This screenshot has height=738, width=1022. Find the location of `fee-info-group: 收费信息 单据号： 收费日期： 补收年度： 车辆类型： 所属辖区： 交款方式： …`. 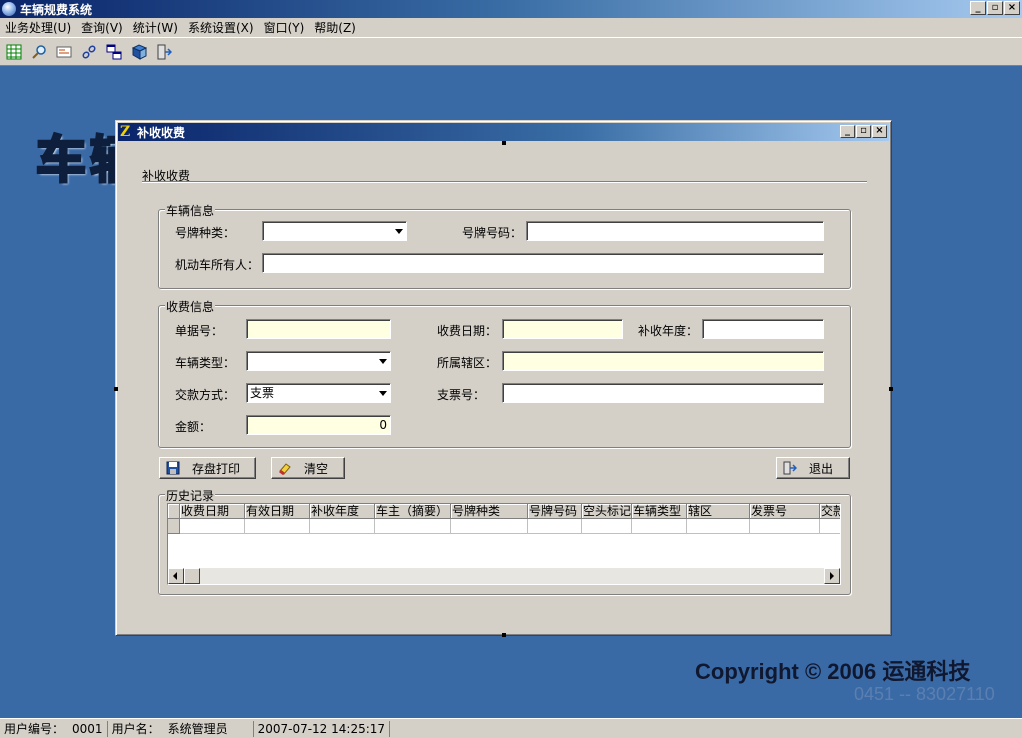

fee-info-group: 收费信息 单据号： 收费日期： 补收年度： 车辆类型： 所属辖区： 交款方式： … is located at coordinates (504, 373).